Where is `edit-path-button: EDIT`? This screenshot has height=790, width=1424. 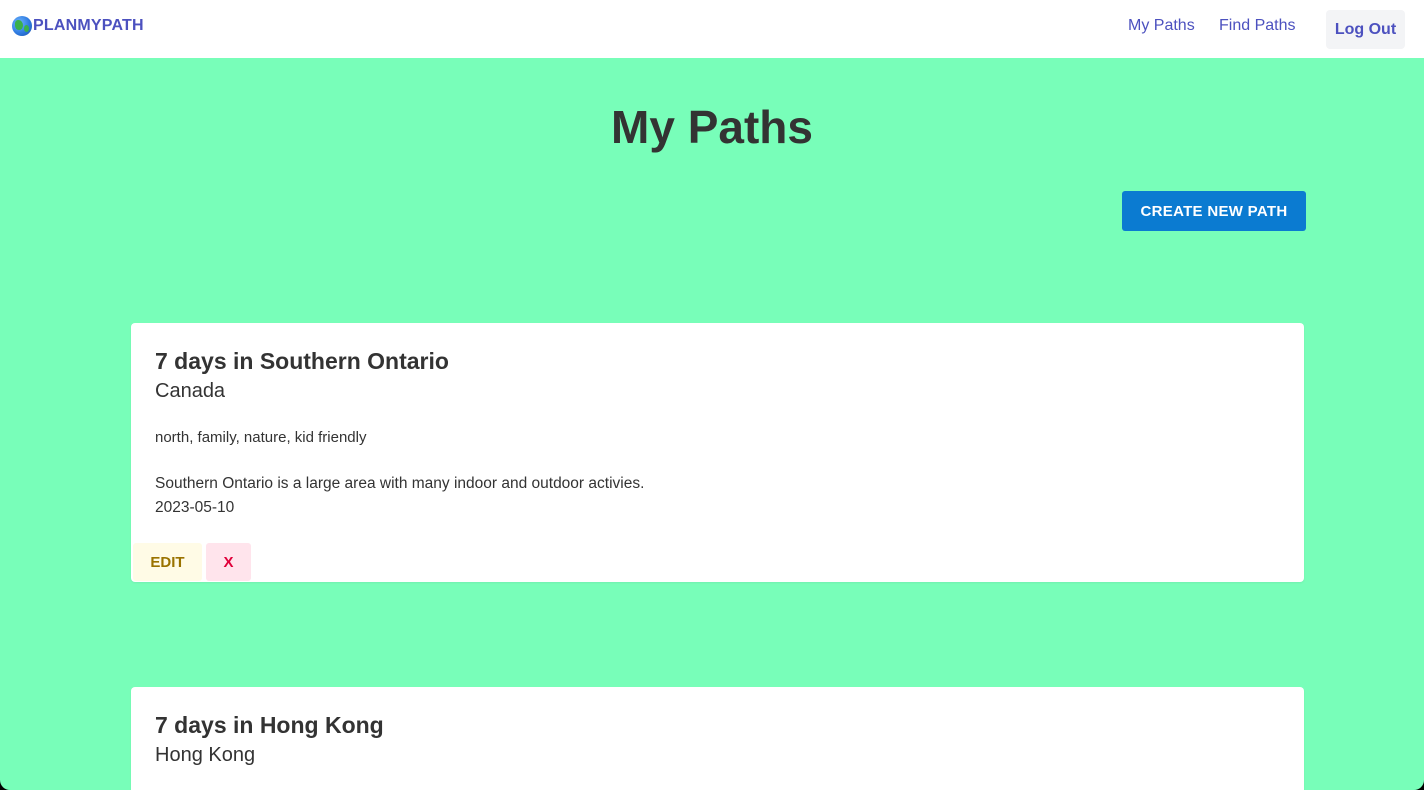
edit-path-button: EDIT is located at coordinates (167, 562).